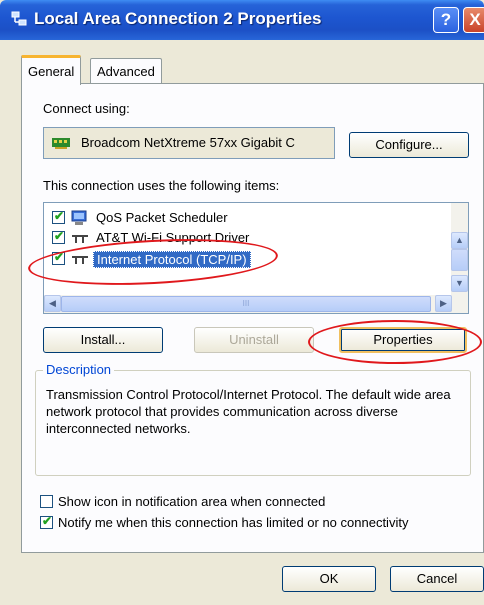 Image resolution: width=484 pixels, height=605 pixels. I want to click on ok-button-label: OK, so click(329, 578).